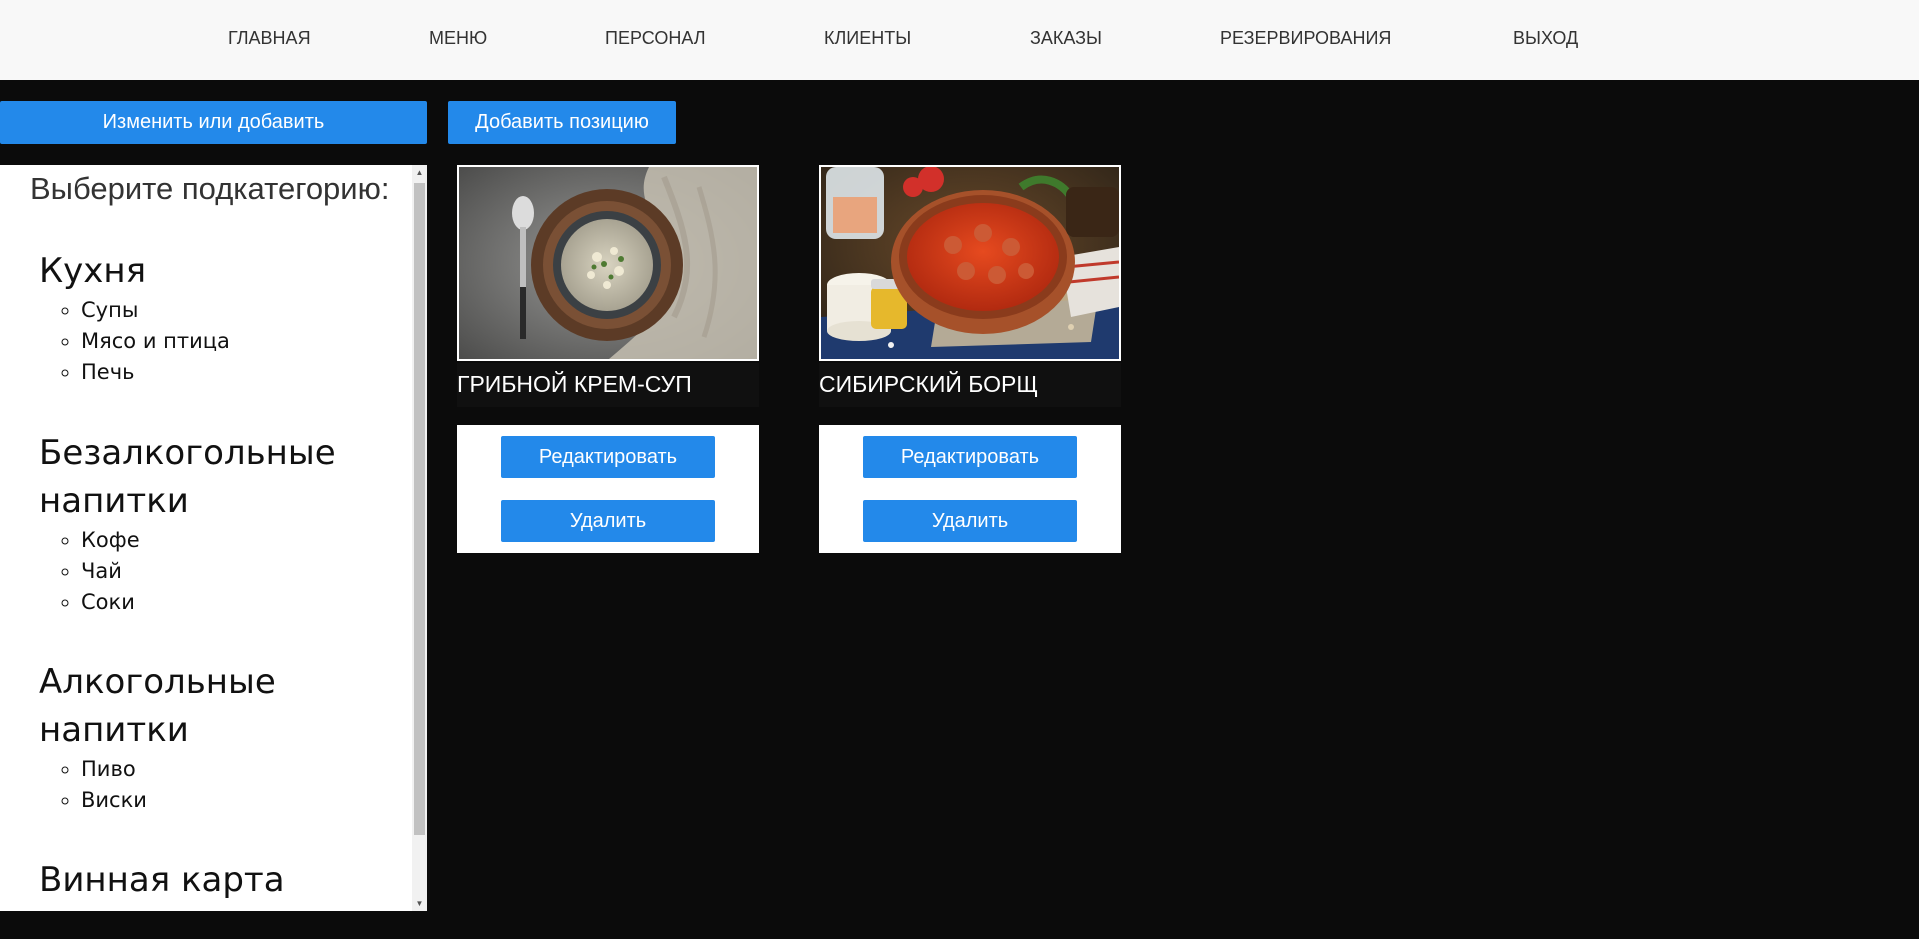  Describe the element at coordinates (655, 38) in the screenshot. I see `nav-item-staff: ПЕРСОНАЛ` at that location.